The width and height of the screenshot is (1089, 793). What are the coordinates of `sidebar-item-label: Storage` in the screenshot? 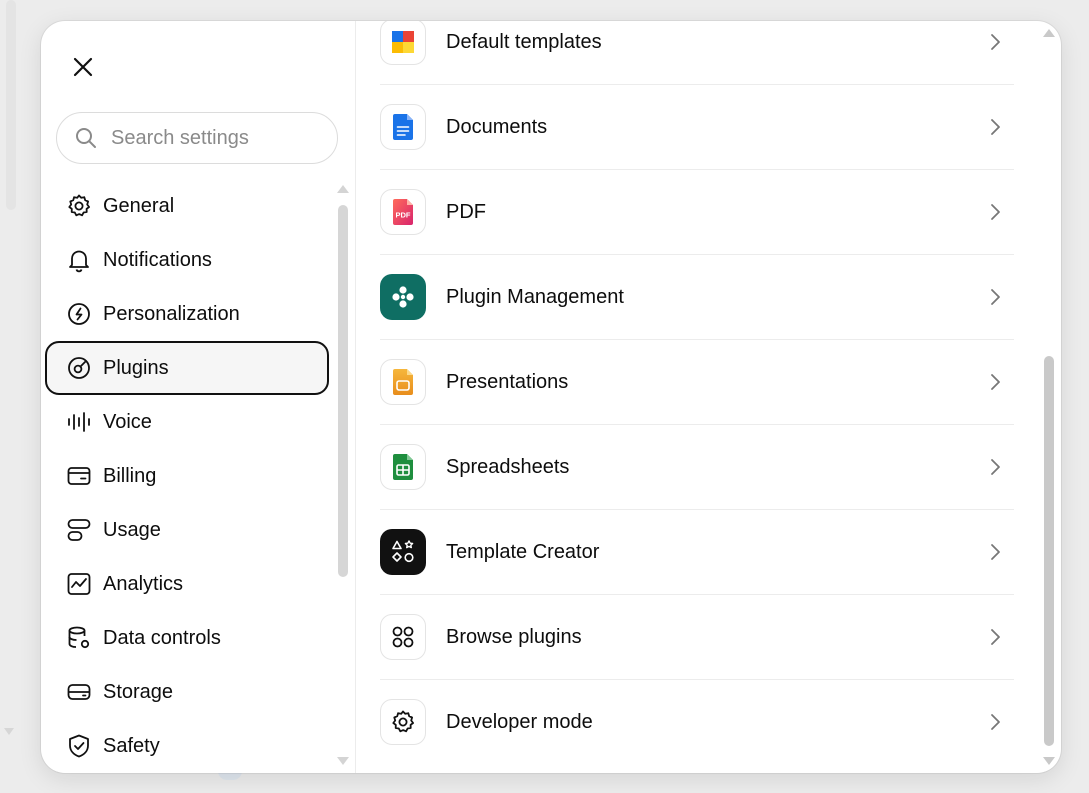 It's located at (138, 691).